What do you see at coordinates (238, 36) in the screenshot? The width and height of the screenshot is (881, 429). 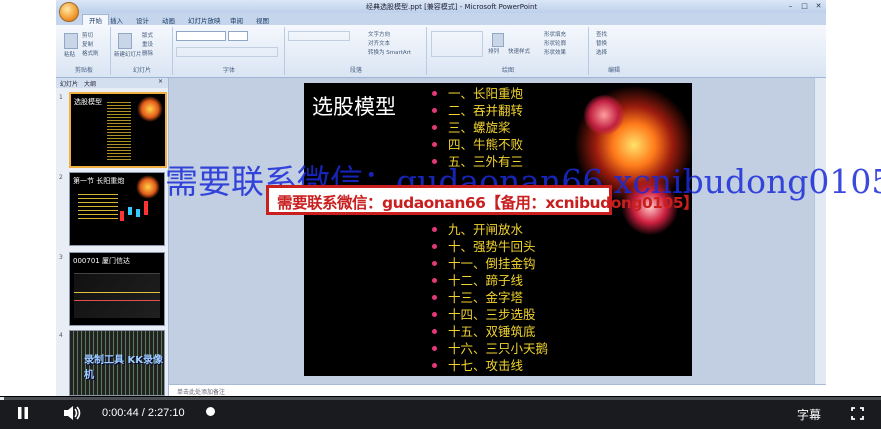 I see `font-size-select` at bounding box center [238, 36].